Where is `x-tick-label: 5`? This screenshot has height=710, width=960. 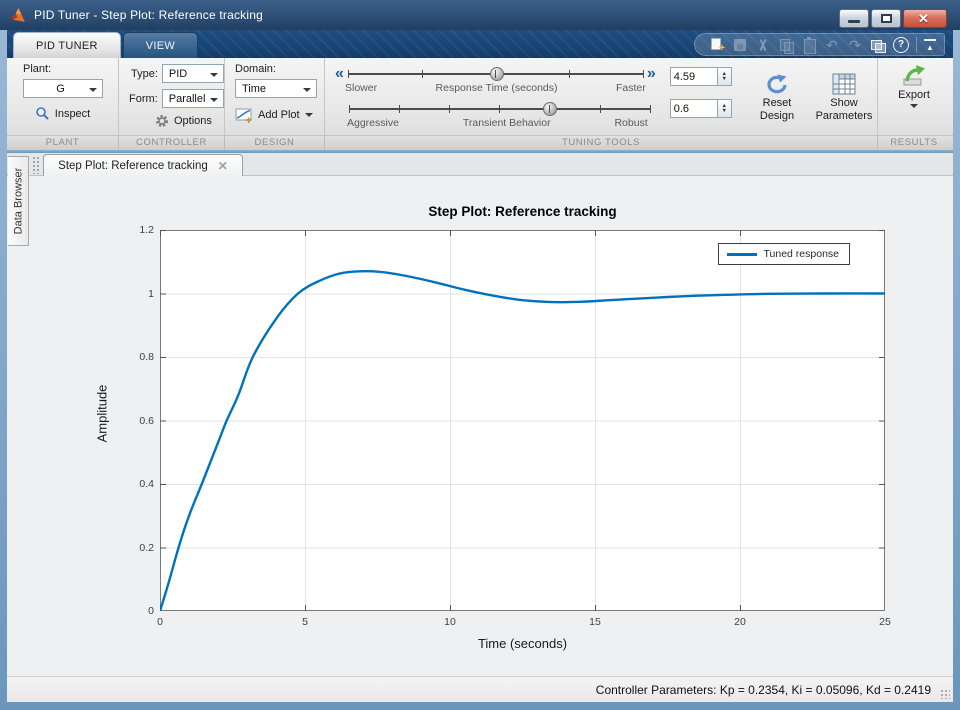 x-tick-label: 5 is located at coordinates (305, 622).